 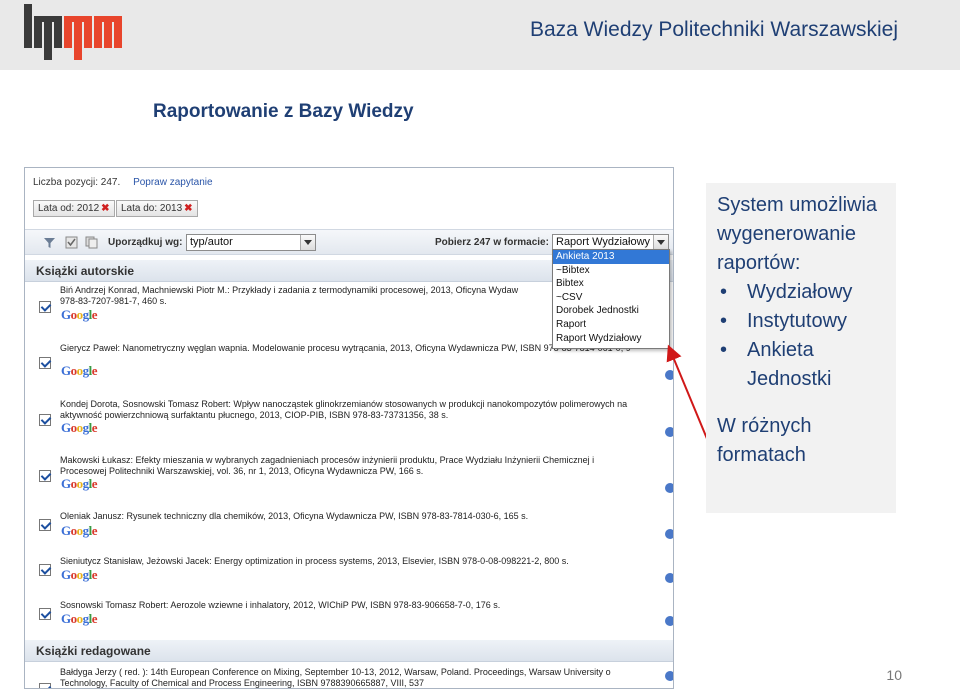 What do you see at coordinates (894, 675) in the screenshot?
I see `page-number: 10` at bounding box center [894, 675].